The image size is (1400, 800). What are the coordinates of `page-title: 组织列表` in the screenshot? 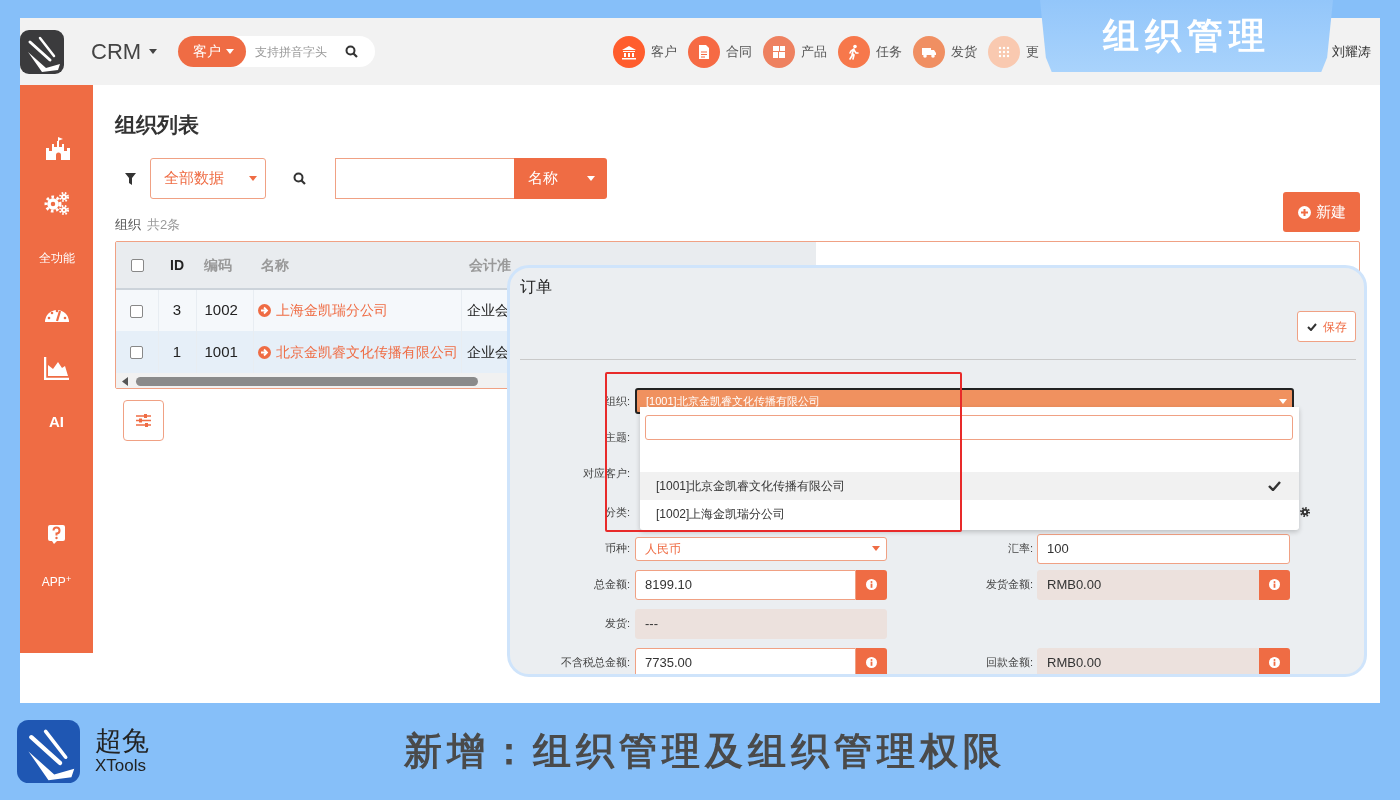 It's located at (157, 125).